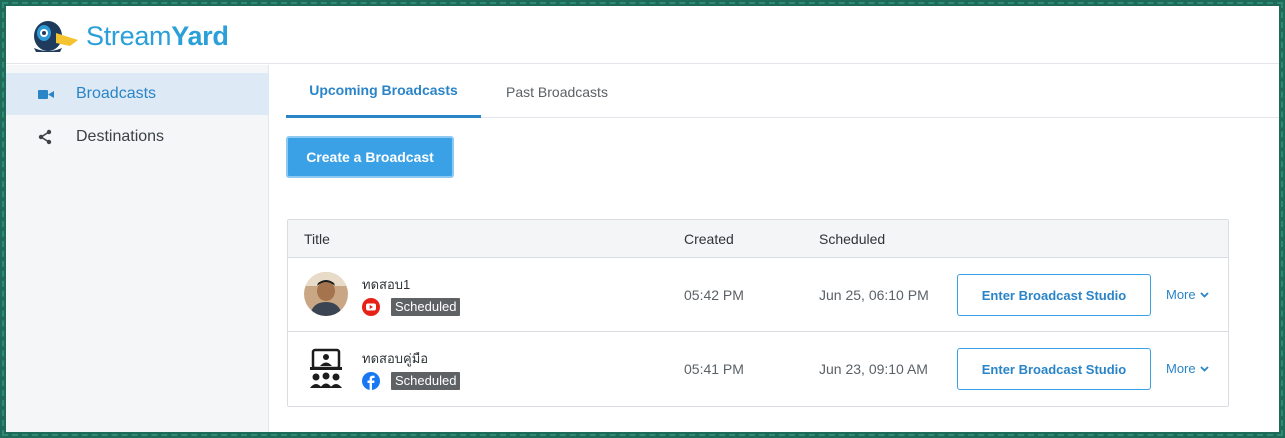 This screenshot has height=438, width=1285. What do you see at coordinates (48, 137) in the screenshot?
I see `share-icon` at bounding box center [48, 137].